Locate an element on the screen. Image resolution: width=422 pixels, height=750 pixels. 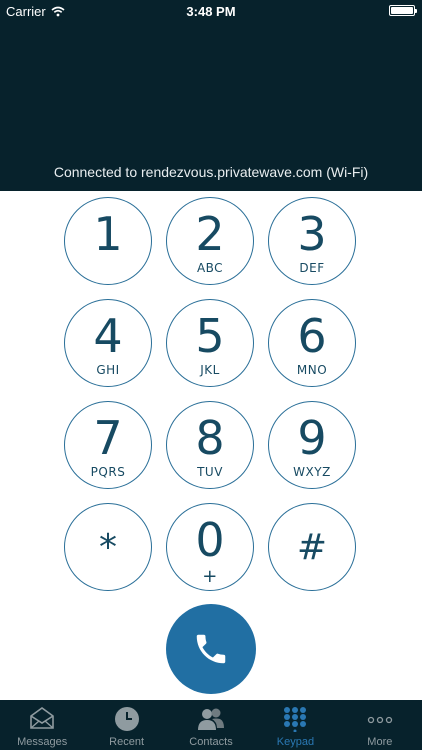
key-4: 4 GHI is located at coordinates (108, 343).